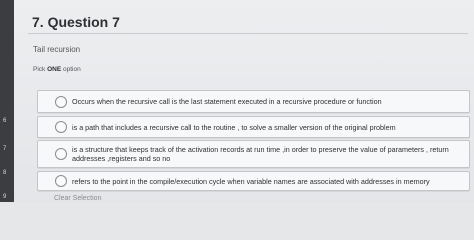 The width and height of the screenshot is (474, 240). What do you see at coordinates (5, 121) in the screenshot?
I see `row-number: 6` at bounding box center [5, 121].